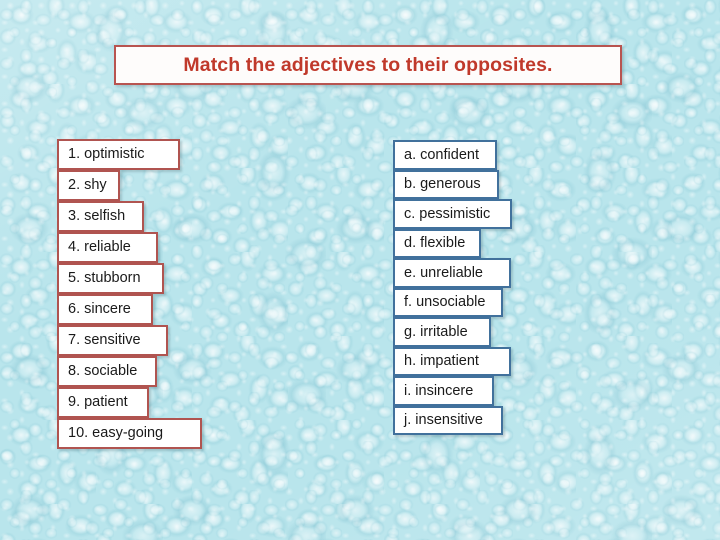 The image size is (720, 540). I want to click on opposite-item-label: h. impatient, so click(441, 361).